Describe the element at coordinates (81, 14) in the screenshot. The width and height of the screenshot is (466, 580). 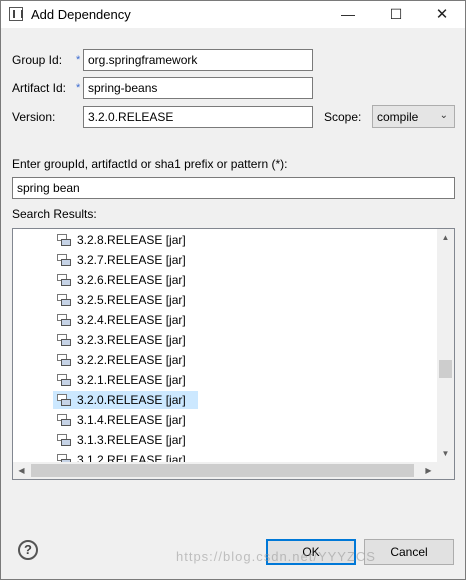
I see `window-title: Add Dependency` at that location.